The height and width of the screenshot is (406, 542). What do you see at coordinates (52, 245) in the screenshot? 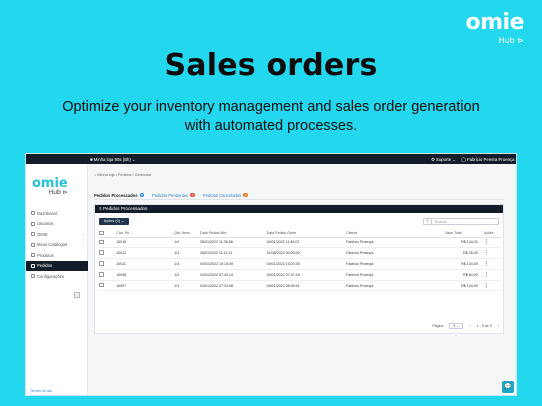
I see `sidebar-item-label: Meus Catálogos` at bounding box center [52, 245].